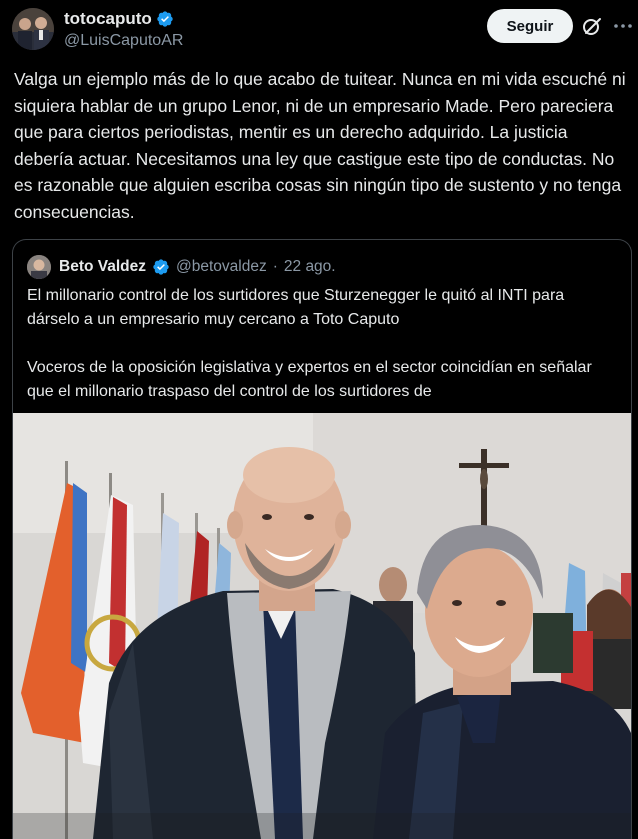 Image resolution: width=638 pixels, height=839 pixels. I want to click on quoted-author-avatar, so click(39, 267).